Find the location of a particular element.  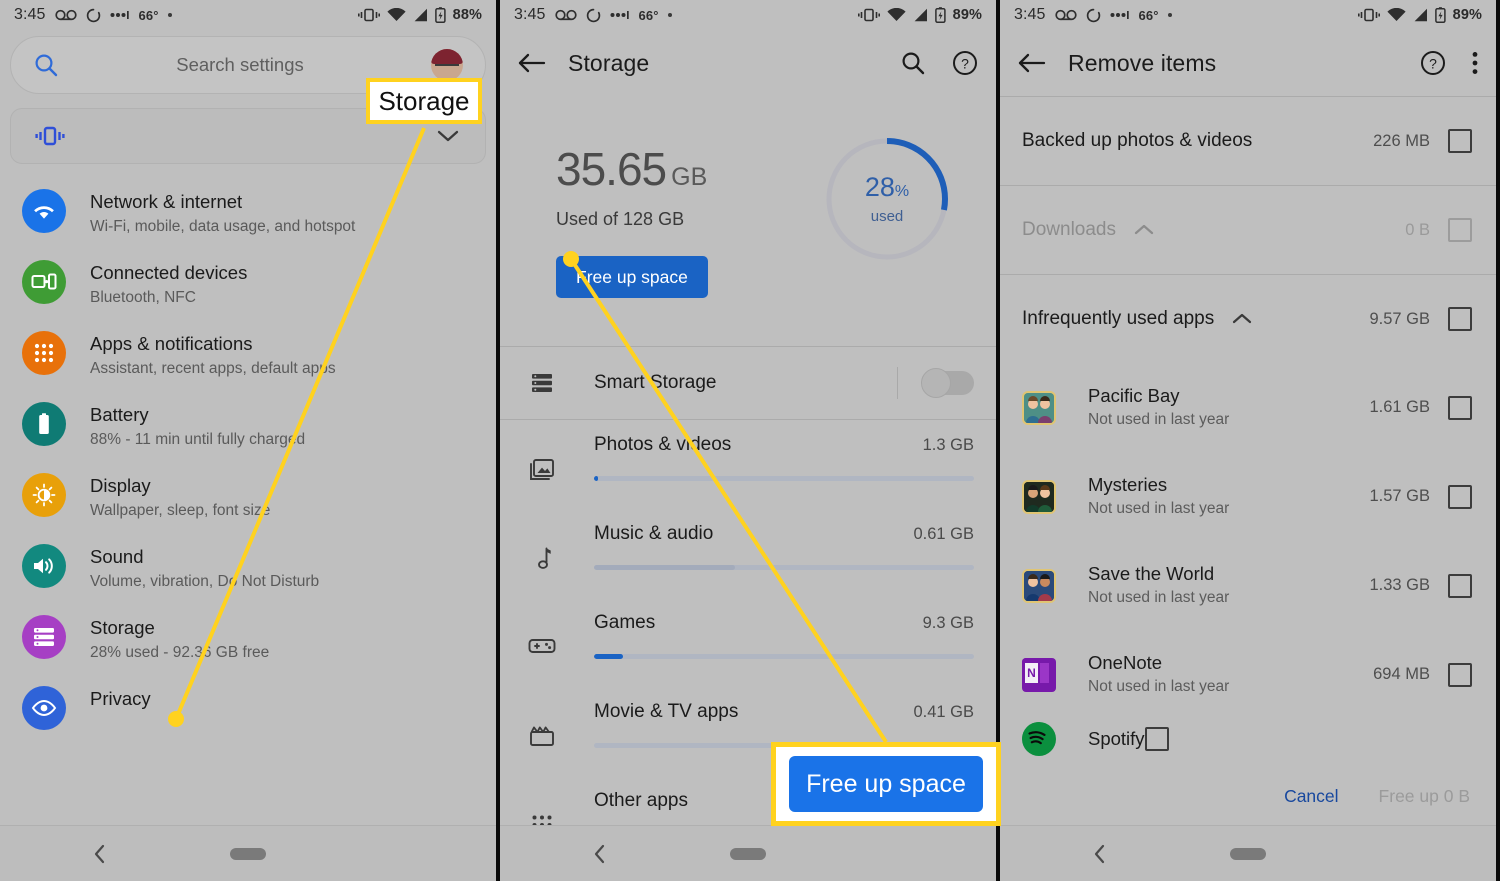

vibrate-card-icon is located at coordinates (50, 136).